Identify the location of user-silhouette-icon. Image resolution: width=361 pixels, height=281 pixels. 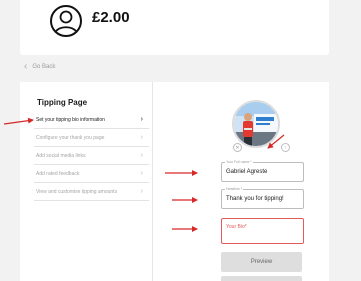
(66, 22).